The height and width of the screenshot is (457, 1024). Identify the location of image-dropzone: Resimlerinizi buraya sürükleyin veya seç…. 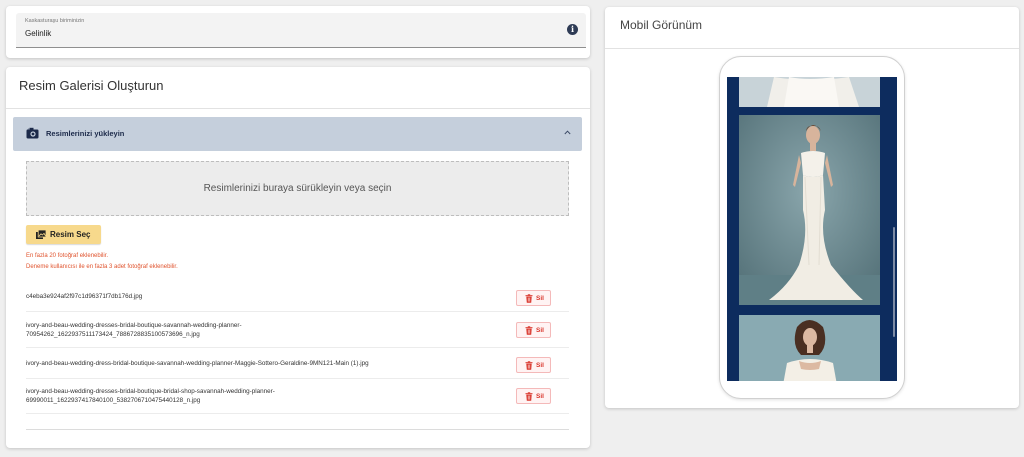
(297, 188).